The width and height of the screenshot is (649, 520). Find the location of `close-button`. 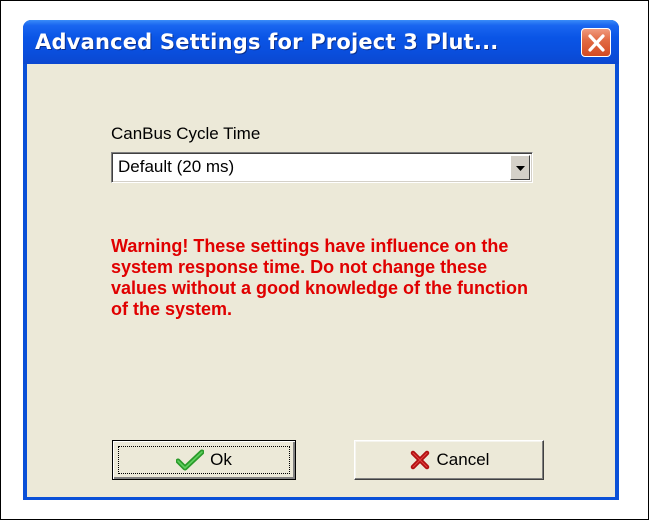

close-button is located at coordinates (596, 42).